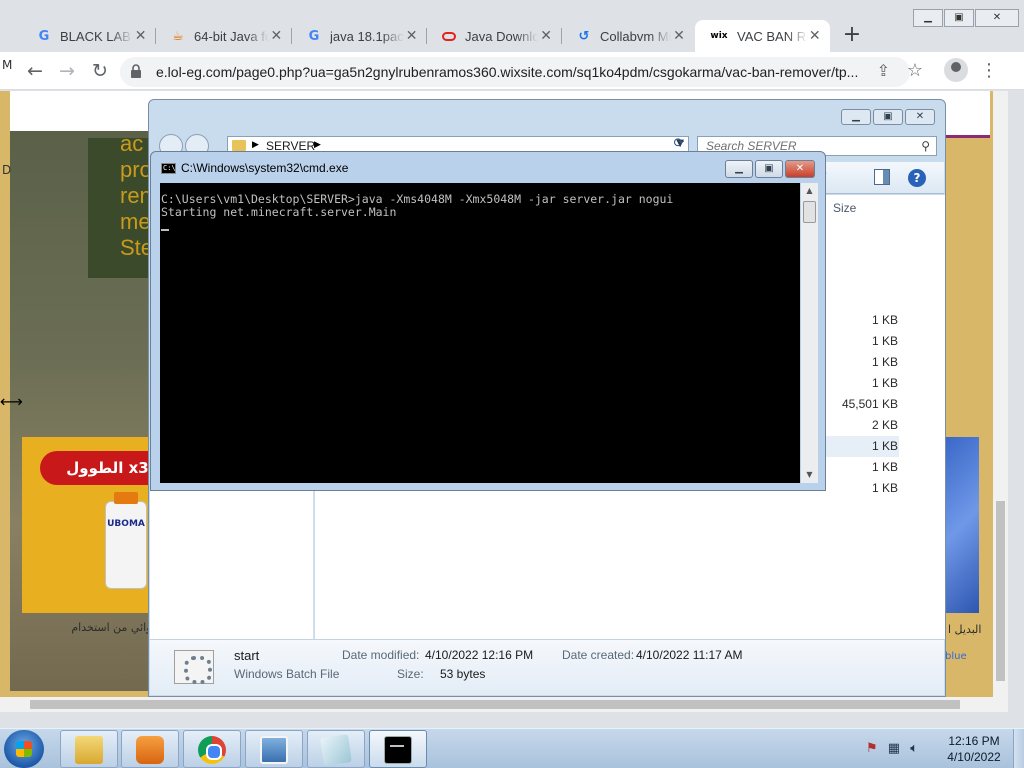  Describe the element at coordinates (852, 36) in the screenshot. I see `new-tab-button: +` at that location.